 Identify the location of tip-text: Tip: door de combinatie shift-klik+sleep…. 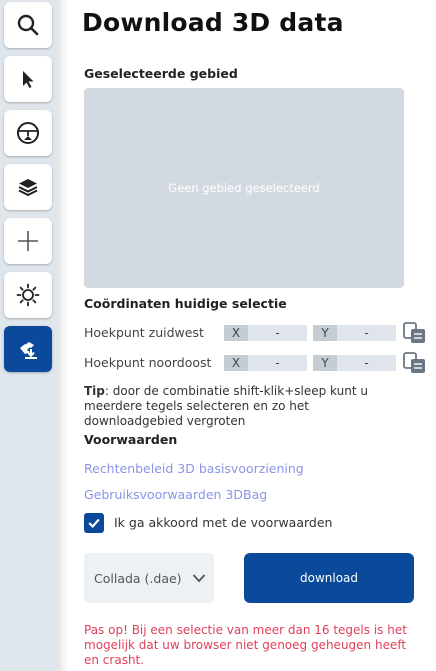
(247, 406).